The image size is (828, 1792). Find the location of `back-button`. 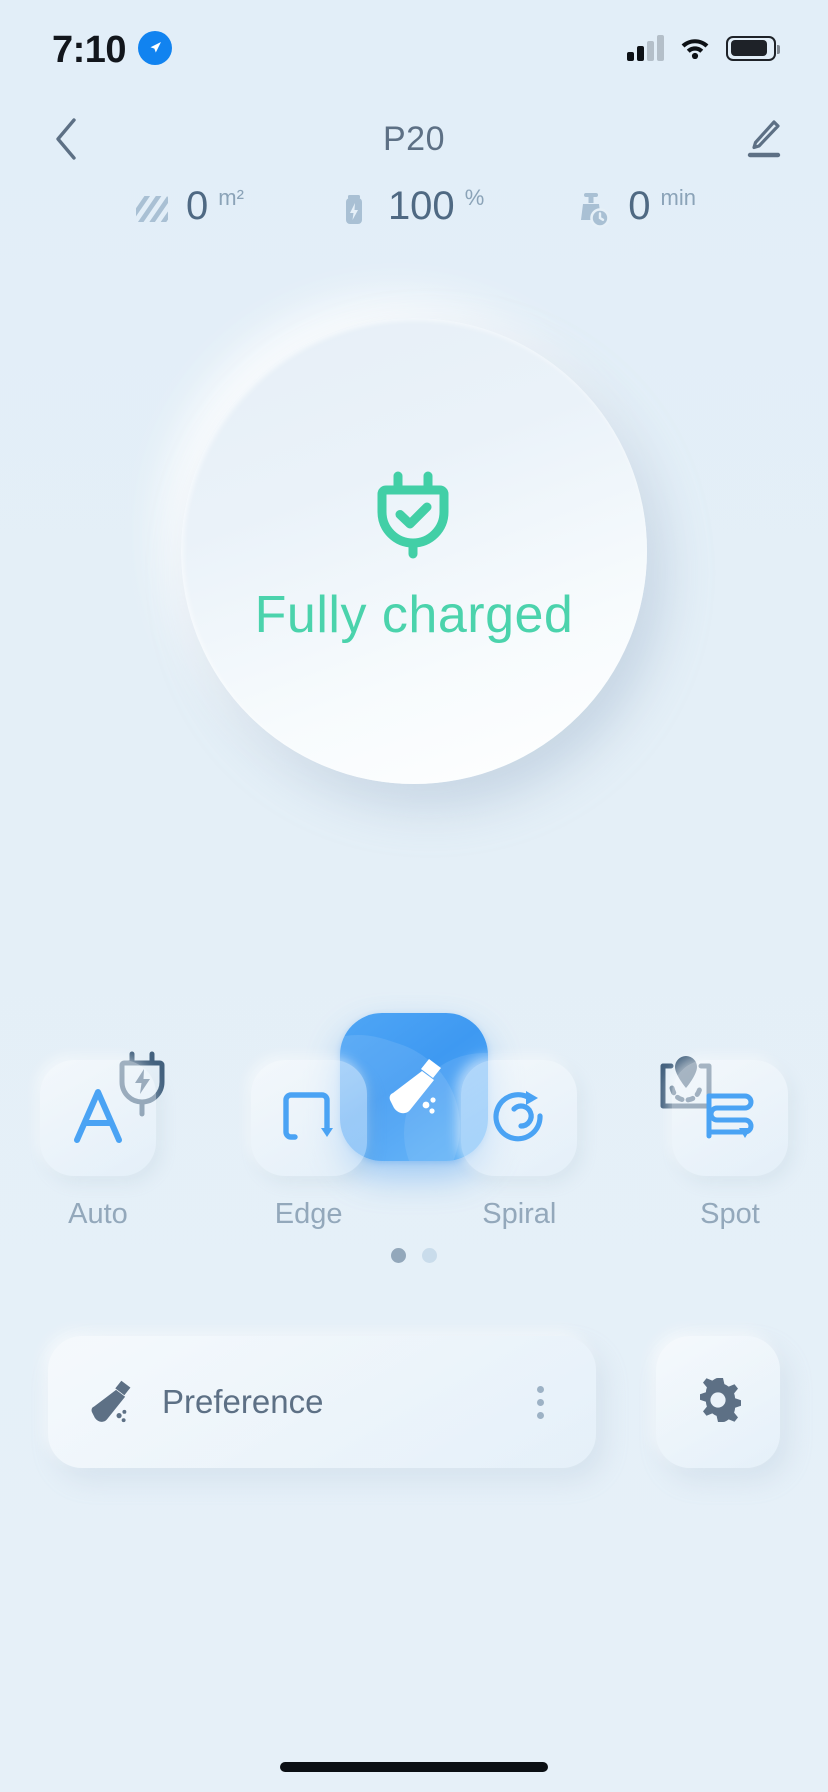

back-button is located at coordinates (66, 139).